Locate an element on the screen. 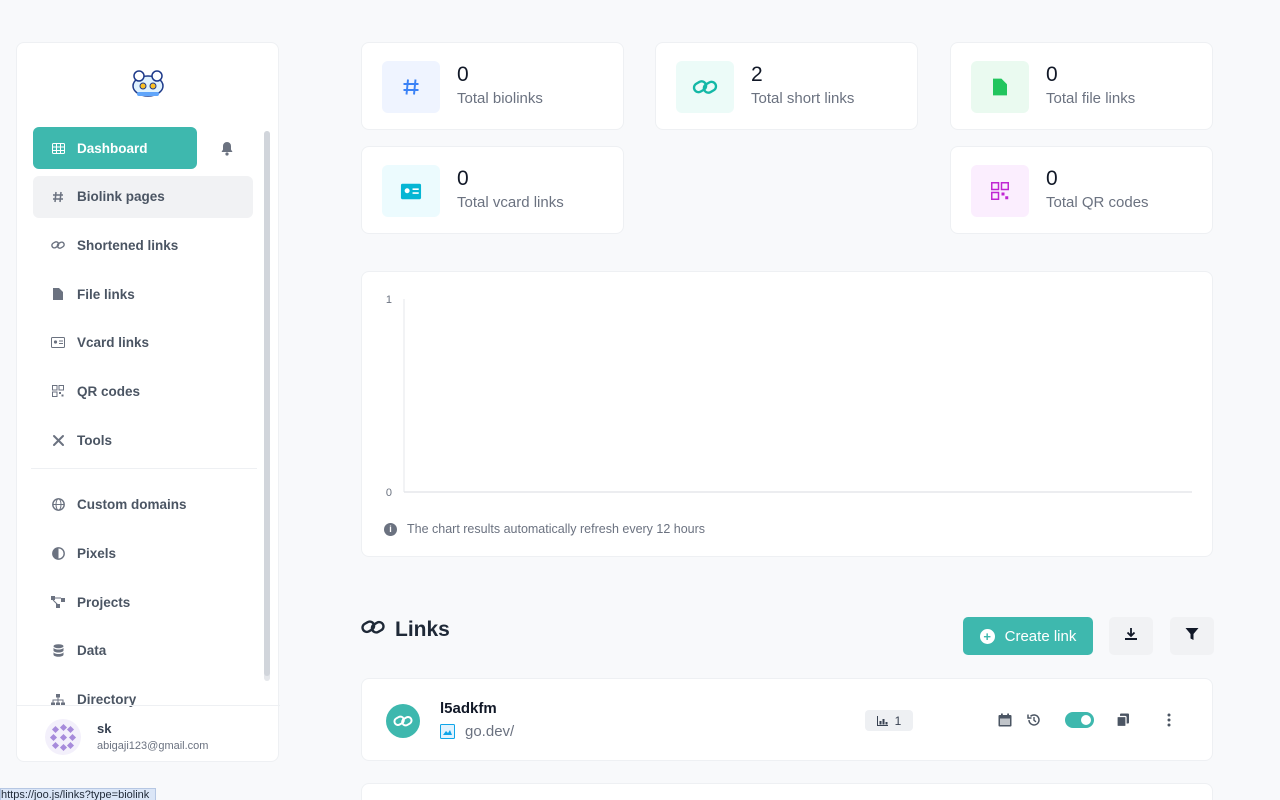  project-diagram-icon is located at coordinates (58, 602).